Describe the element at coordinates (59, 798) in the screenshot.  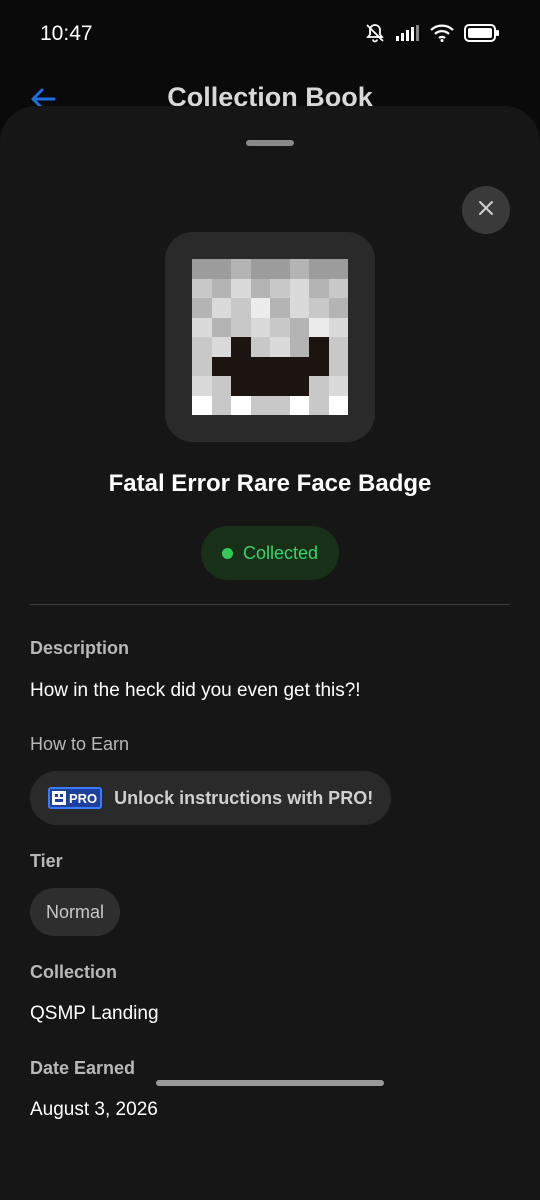
I see `pro-face-icon` at that location.